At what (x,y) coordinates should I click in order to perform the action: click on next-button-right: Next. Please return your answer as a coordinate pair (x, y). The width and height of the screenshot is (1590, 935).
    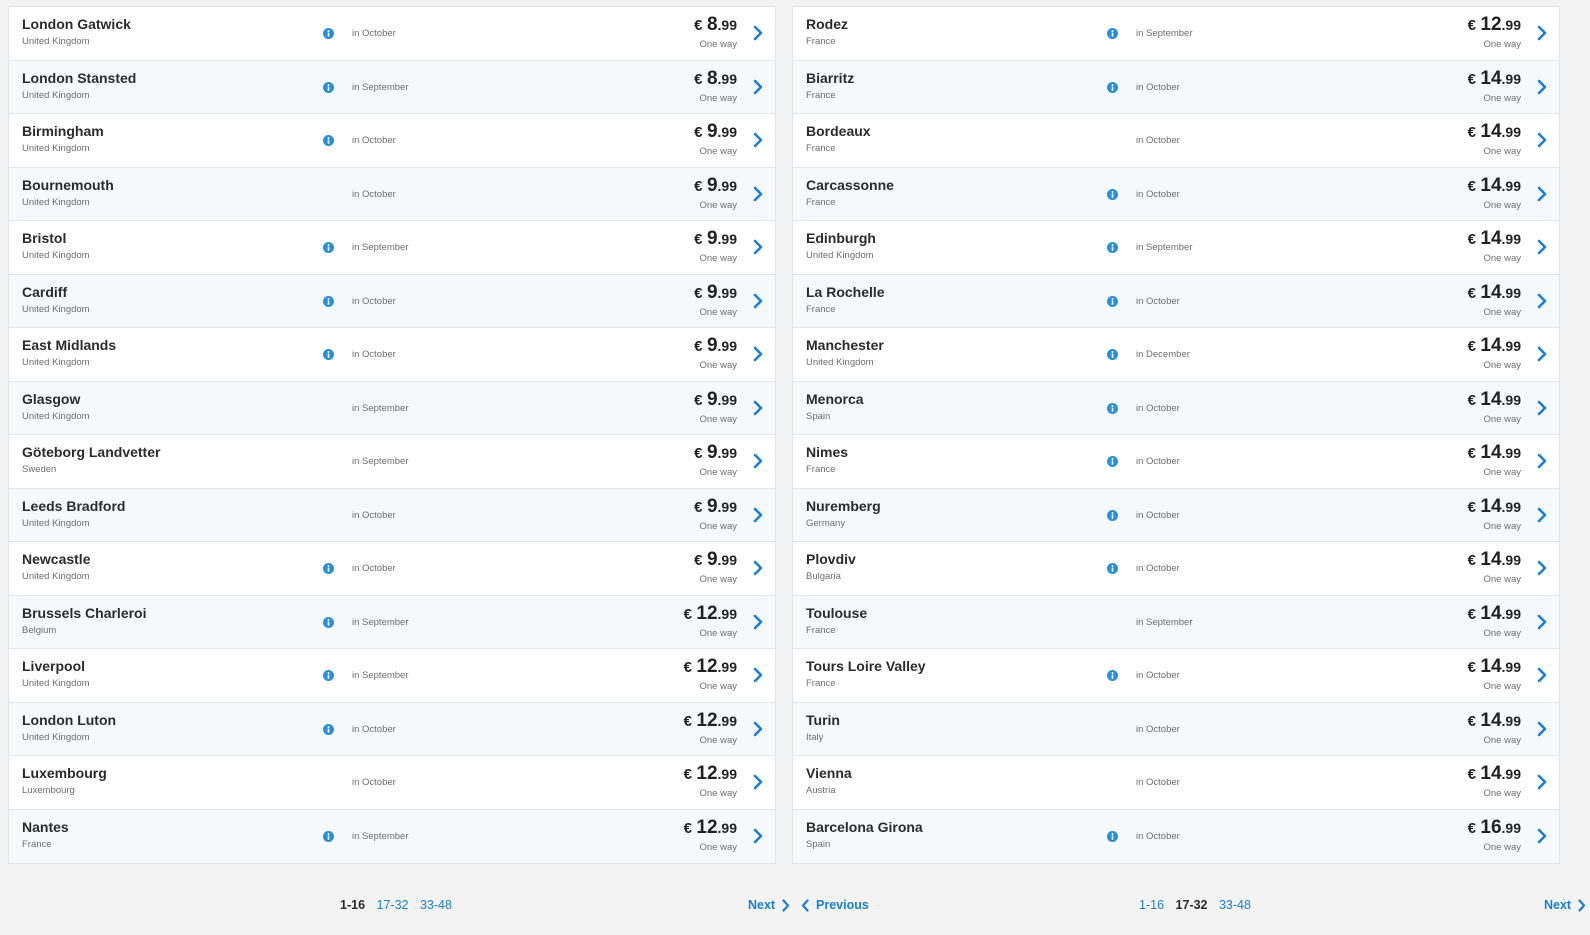
    Looking at the image, I should click on (1565, 905).